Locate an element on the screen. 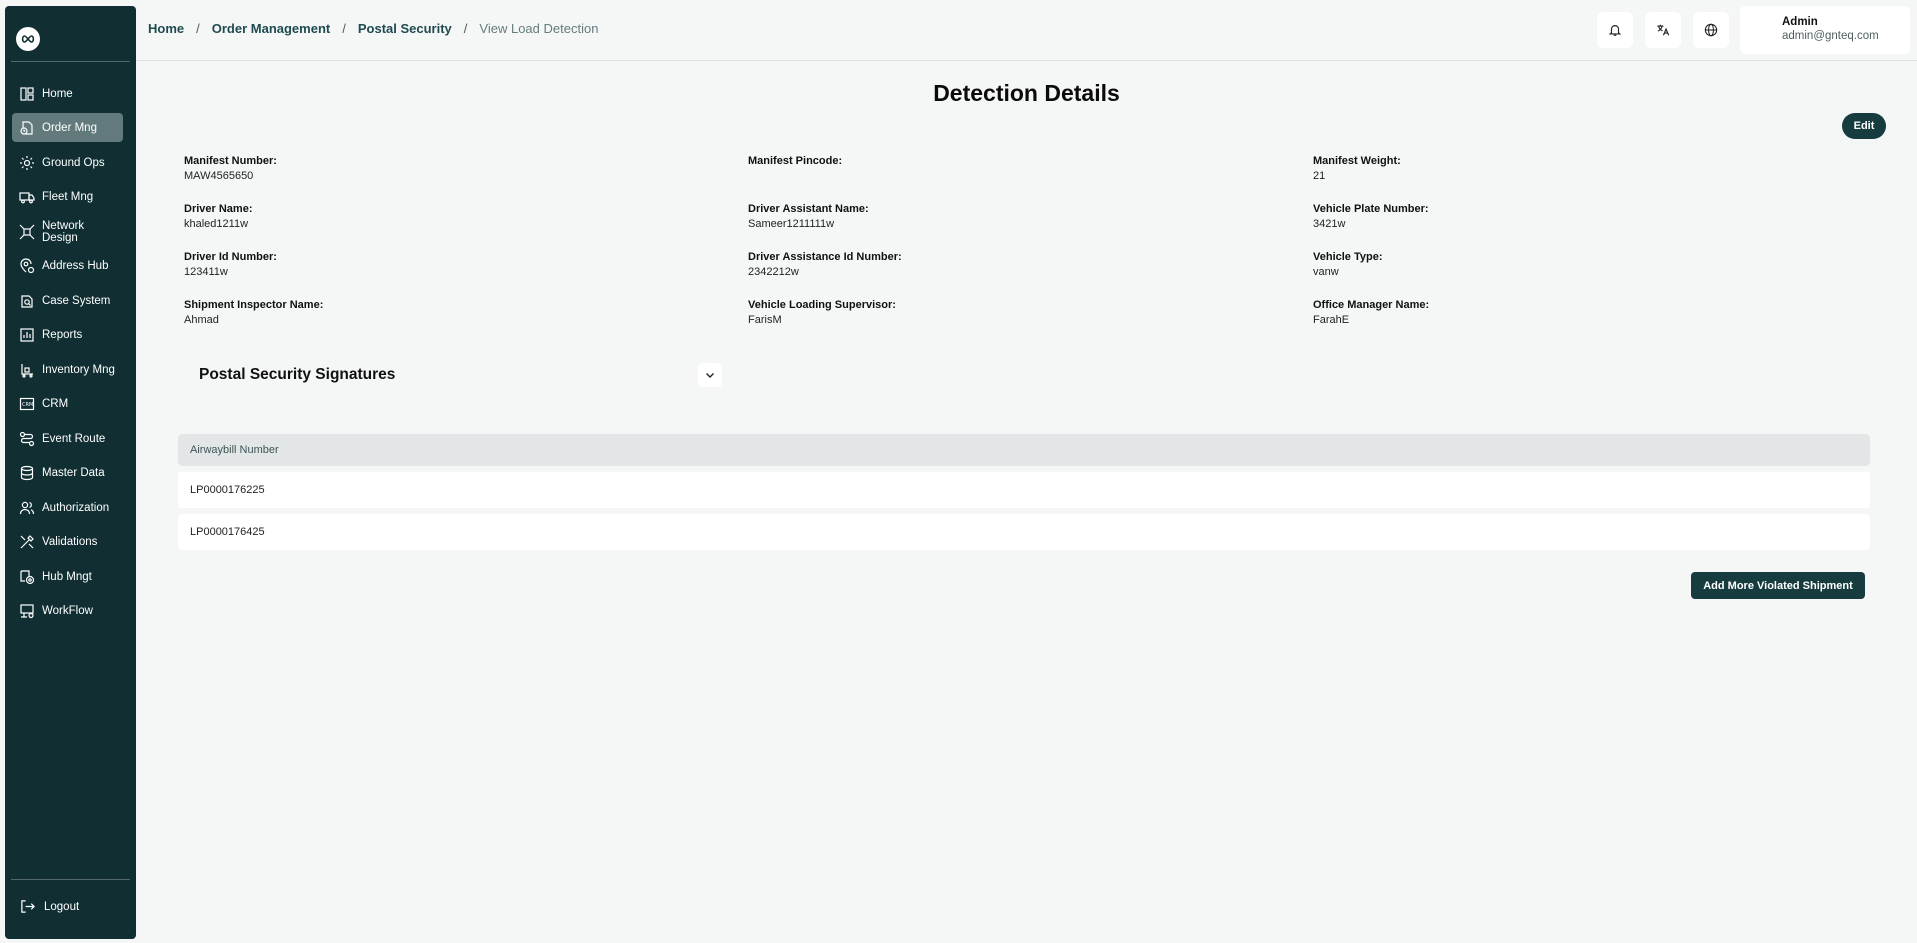  sidebar-item-validations: Validations is located at coordinates (67, 541).